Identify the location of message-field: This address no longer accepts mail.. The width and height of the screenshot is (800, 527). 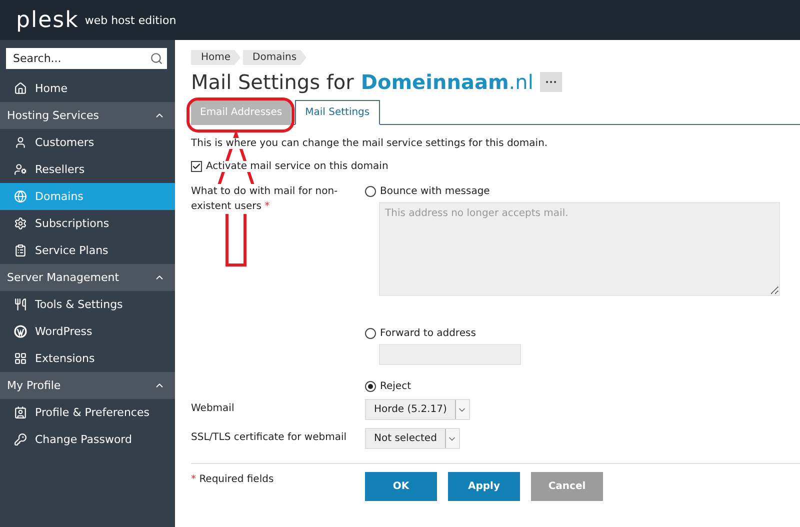
(579, 249).